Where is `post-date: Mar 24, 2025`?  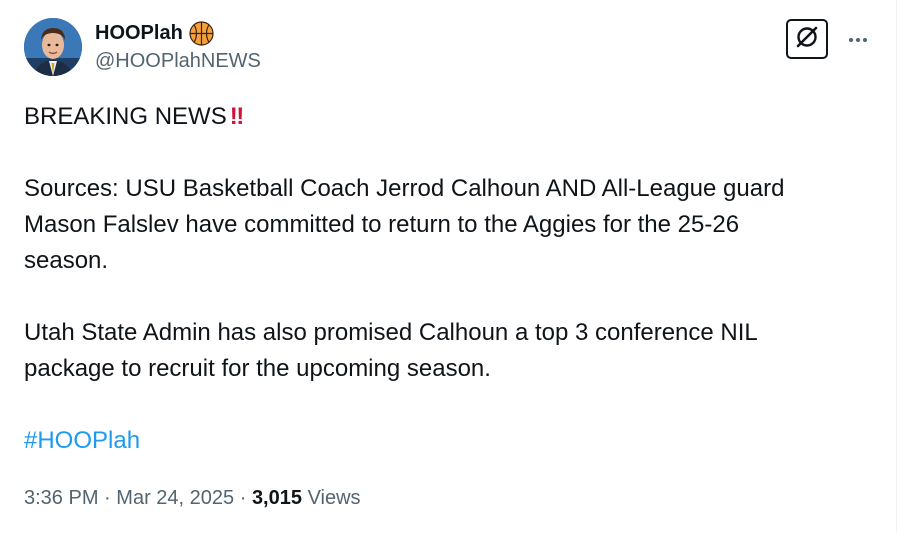 post-date: Mar 24, 2025 is located at coordinates (175, 498).